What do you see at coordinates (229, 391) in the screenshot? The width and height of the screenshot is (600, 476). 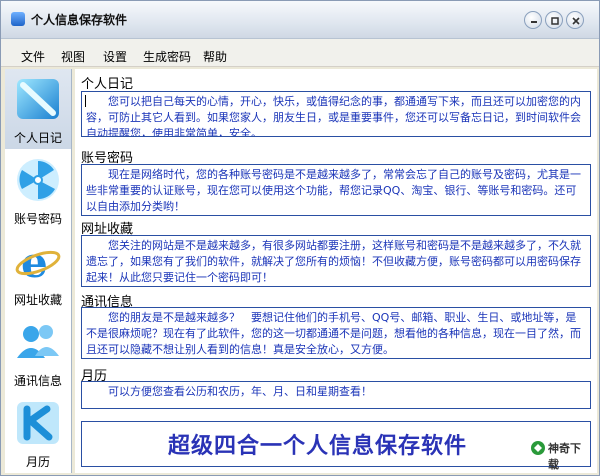 I see `calendar-text: 可以方便您查看公历和农历，年、月、日和星期查看！` at bounding box center [229, 391].